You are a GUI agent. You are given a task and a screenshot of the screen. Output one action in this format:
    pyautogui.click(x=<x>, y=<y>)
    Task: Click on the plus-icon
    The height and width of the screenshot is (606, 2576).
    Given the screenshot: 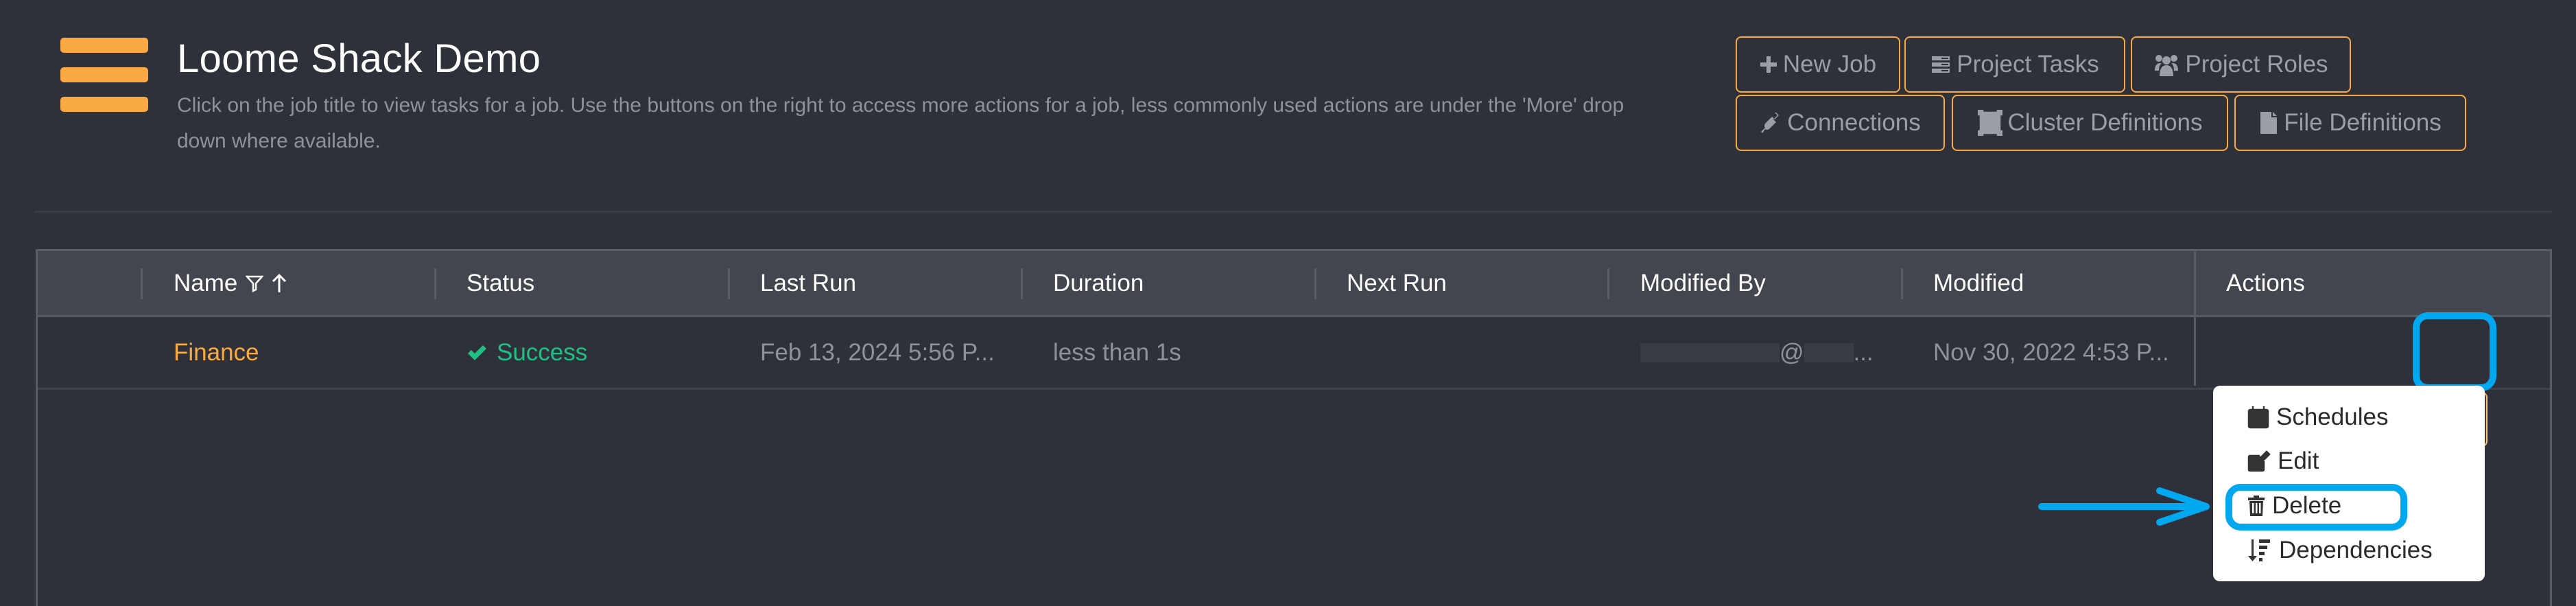 What is the action you would take?
    pyautogui.click(x=1768, y=64)
    